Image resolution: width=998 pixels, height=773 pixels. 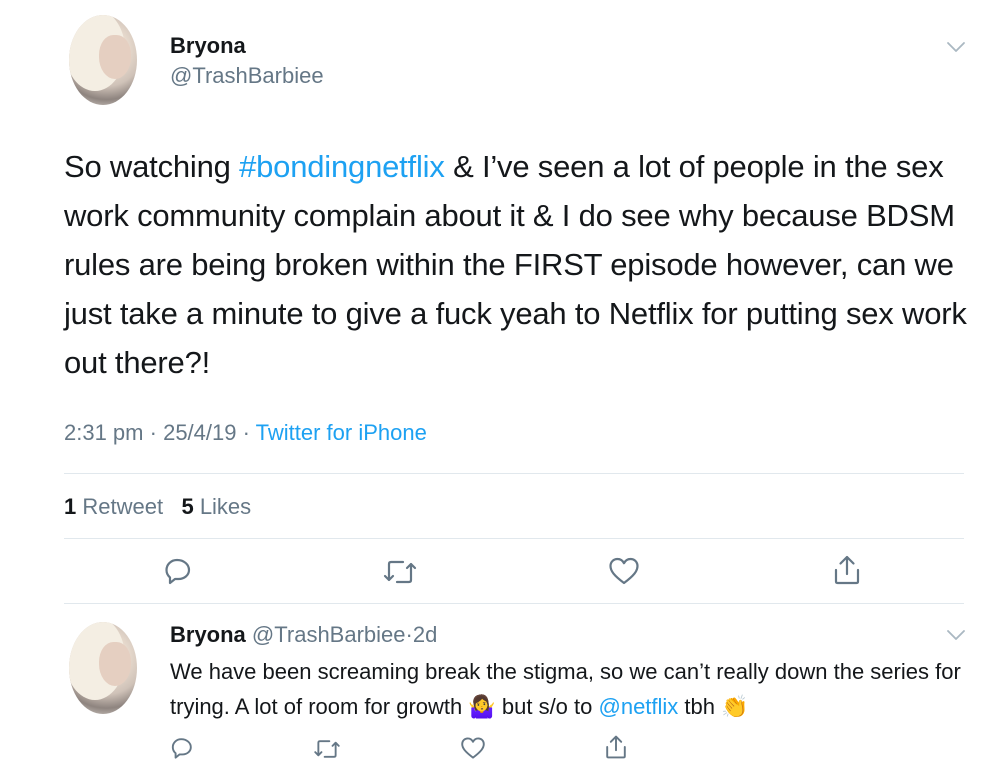 I want to click on avatar, so click(x=103, y=60).